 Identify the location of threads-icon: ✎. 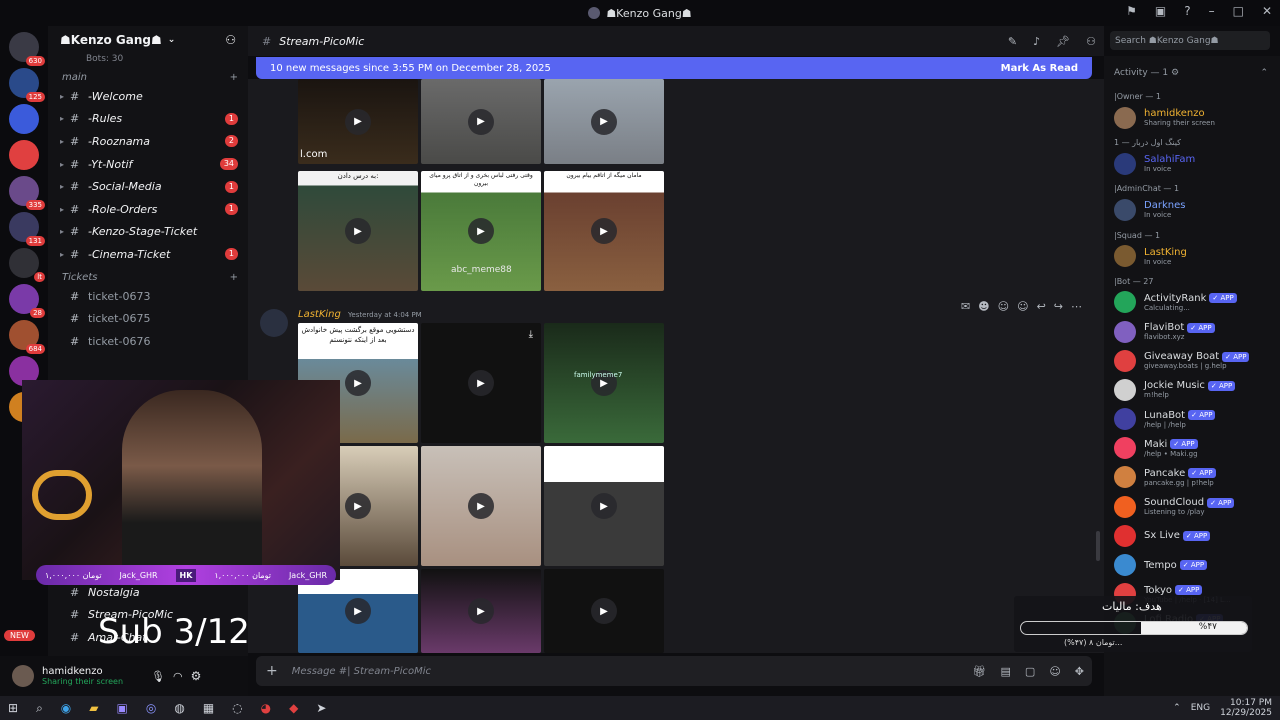
(1012, 41).